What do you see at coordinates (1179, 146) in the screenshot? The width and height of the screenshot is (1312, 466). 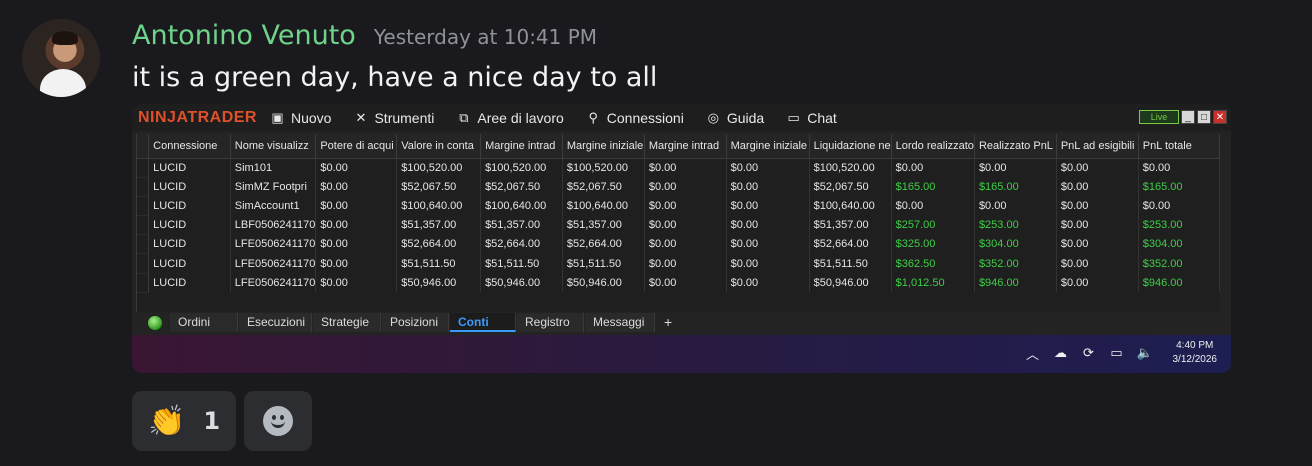 I see `column-header: PnL totale` at bounding box center [1179, 146].